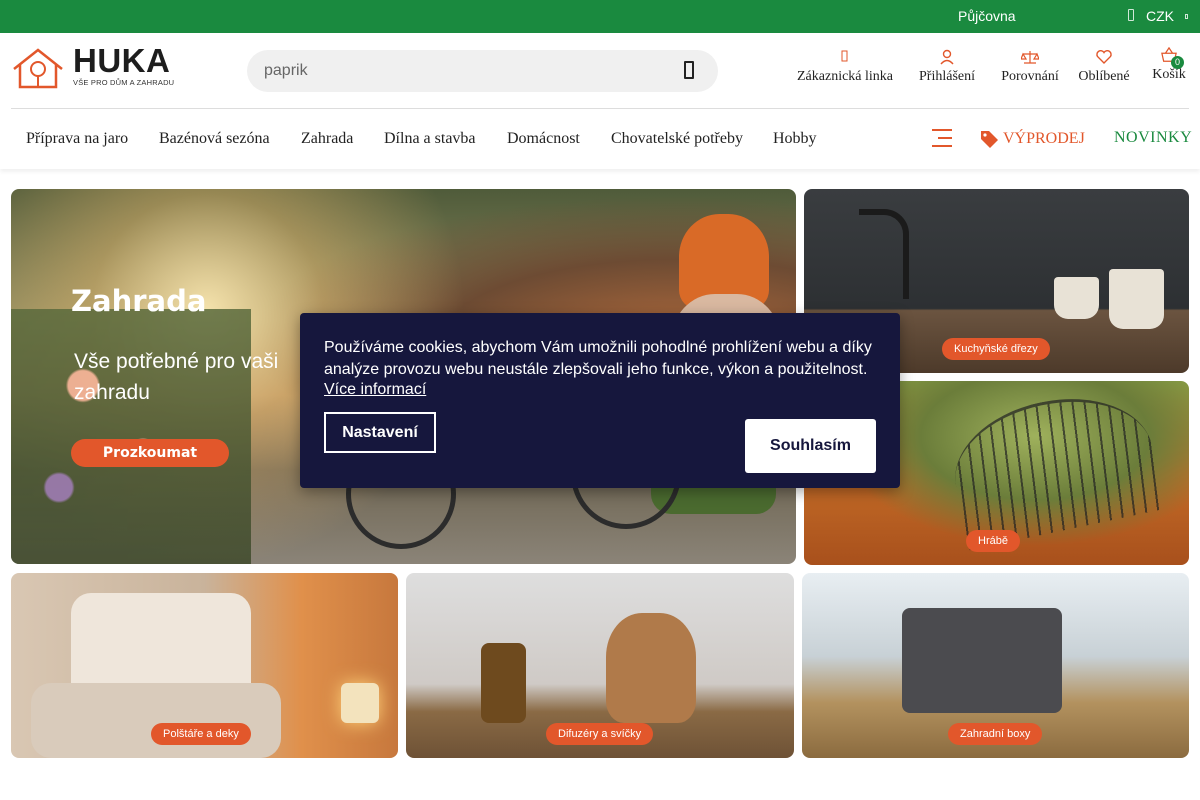  Describe the element at coordinates (124, 82) in the screenshot. I see `brand-tagline: VŠE PRO DŮM A ZAHRADU` at that location.